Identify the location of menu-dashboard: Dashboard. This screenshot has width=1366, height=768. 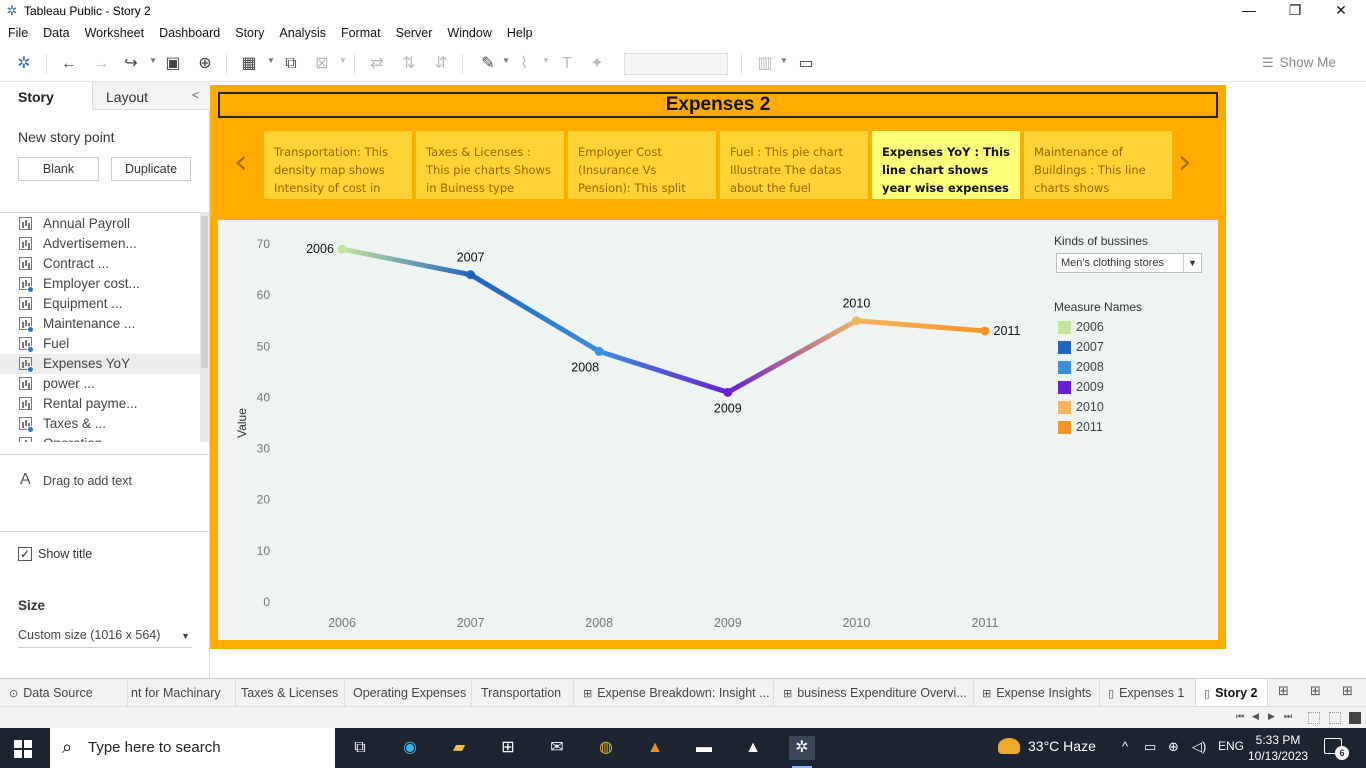
(189, 33).